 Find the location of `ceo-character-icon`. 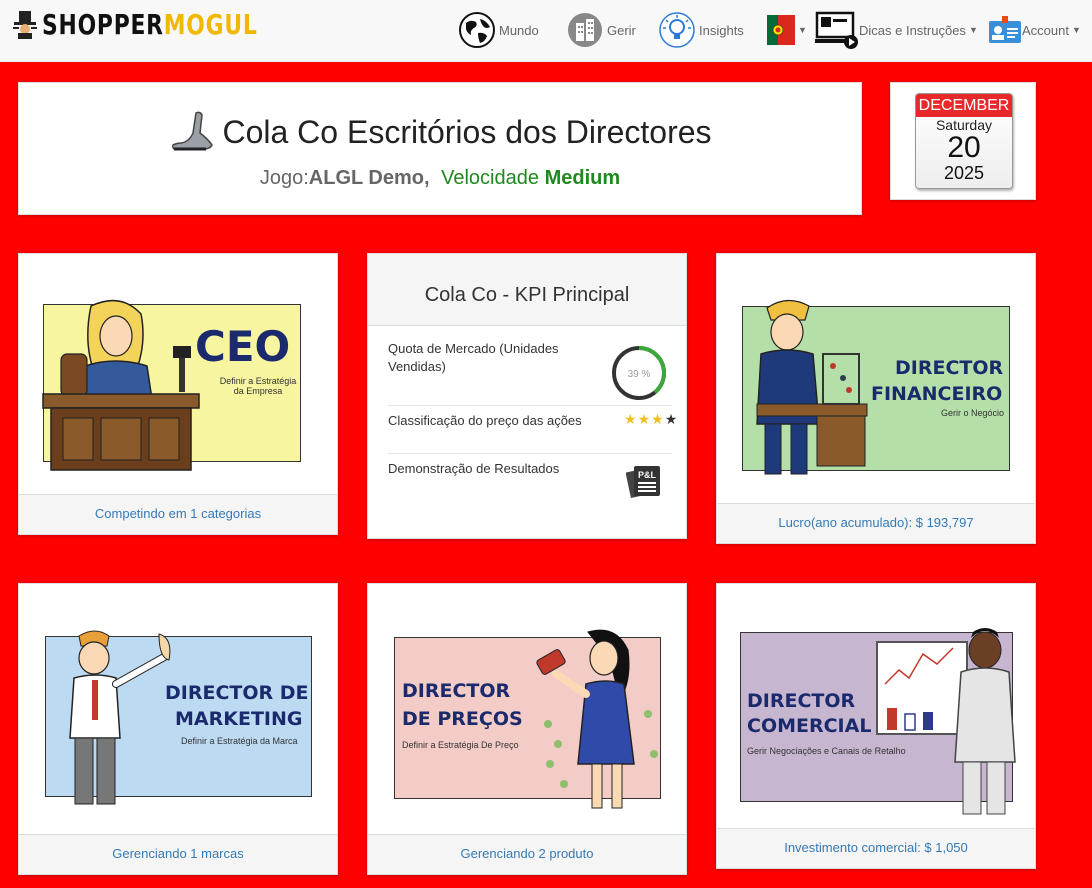

ceo-character-icon is located at coordinates (121, 385).